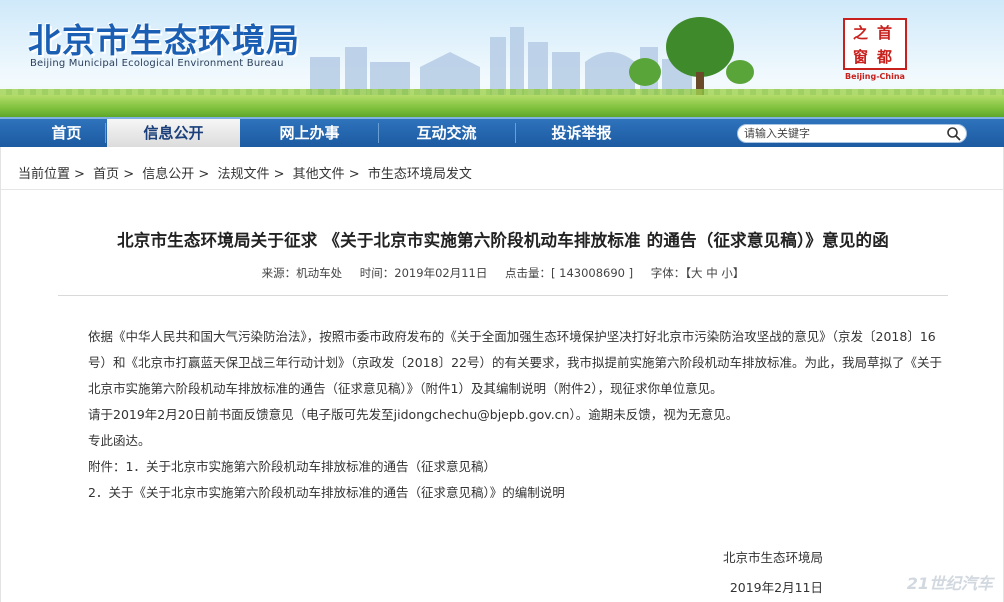 This screenshot has width=1004, height=602. Describe the element at coordinates (502, 106) in the screenshot. I see `grass-ground` at that location.